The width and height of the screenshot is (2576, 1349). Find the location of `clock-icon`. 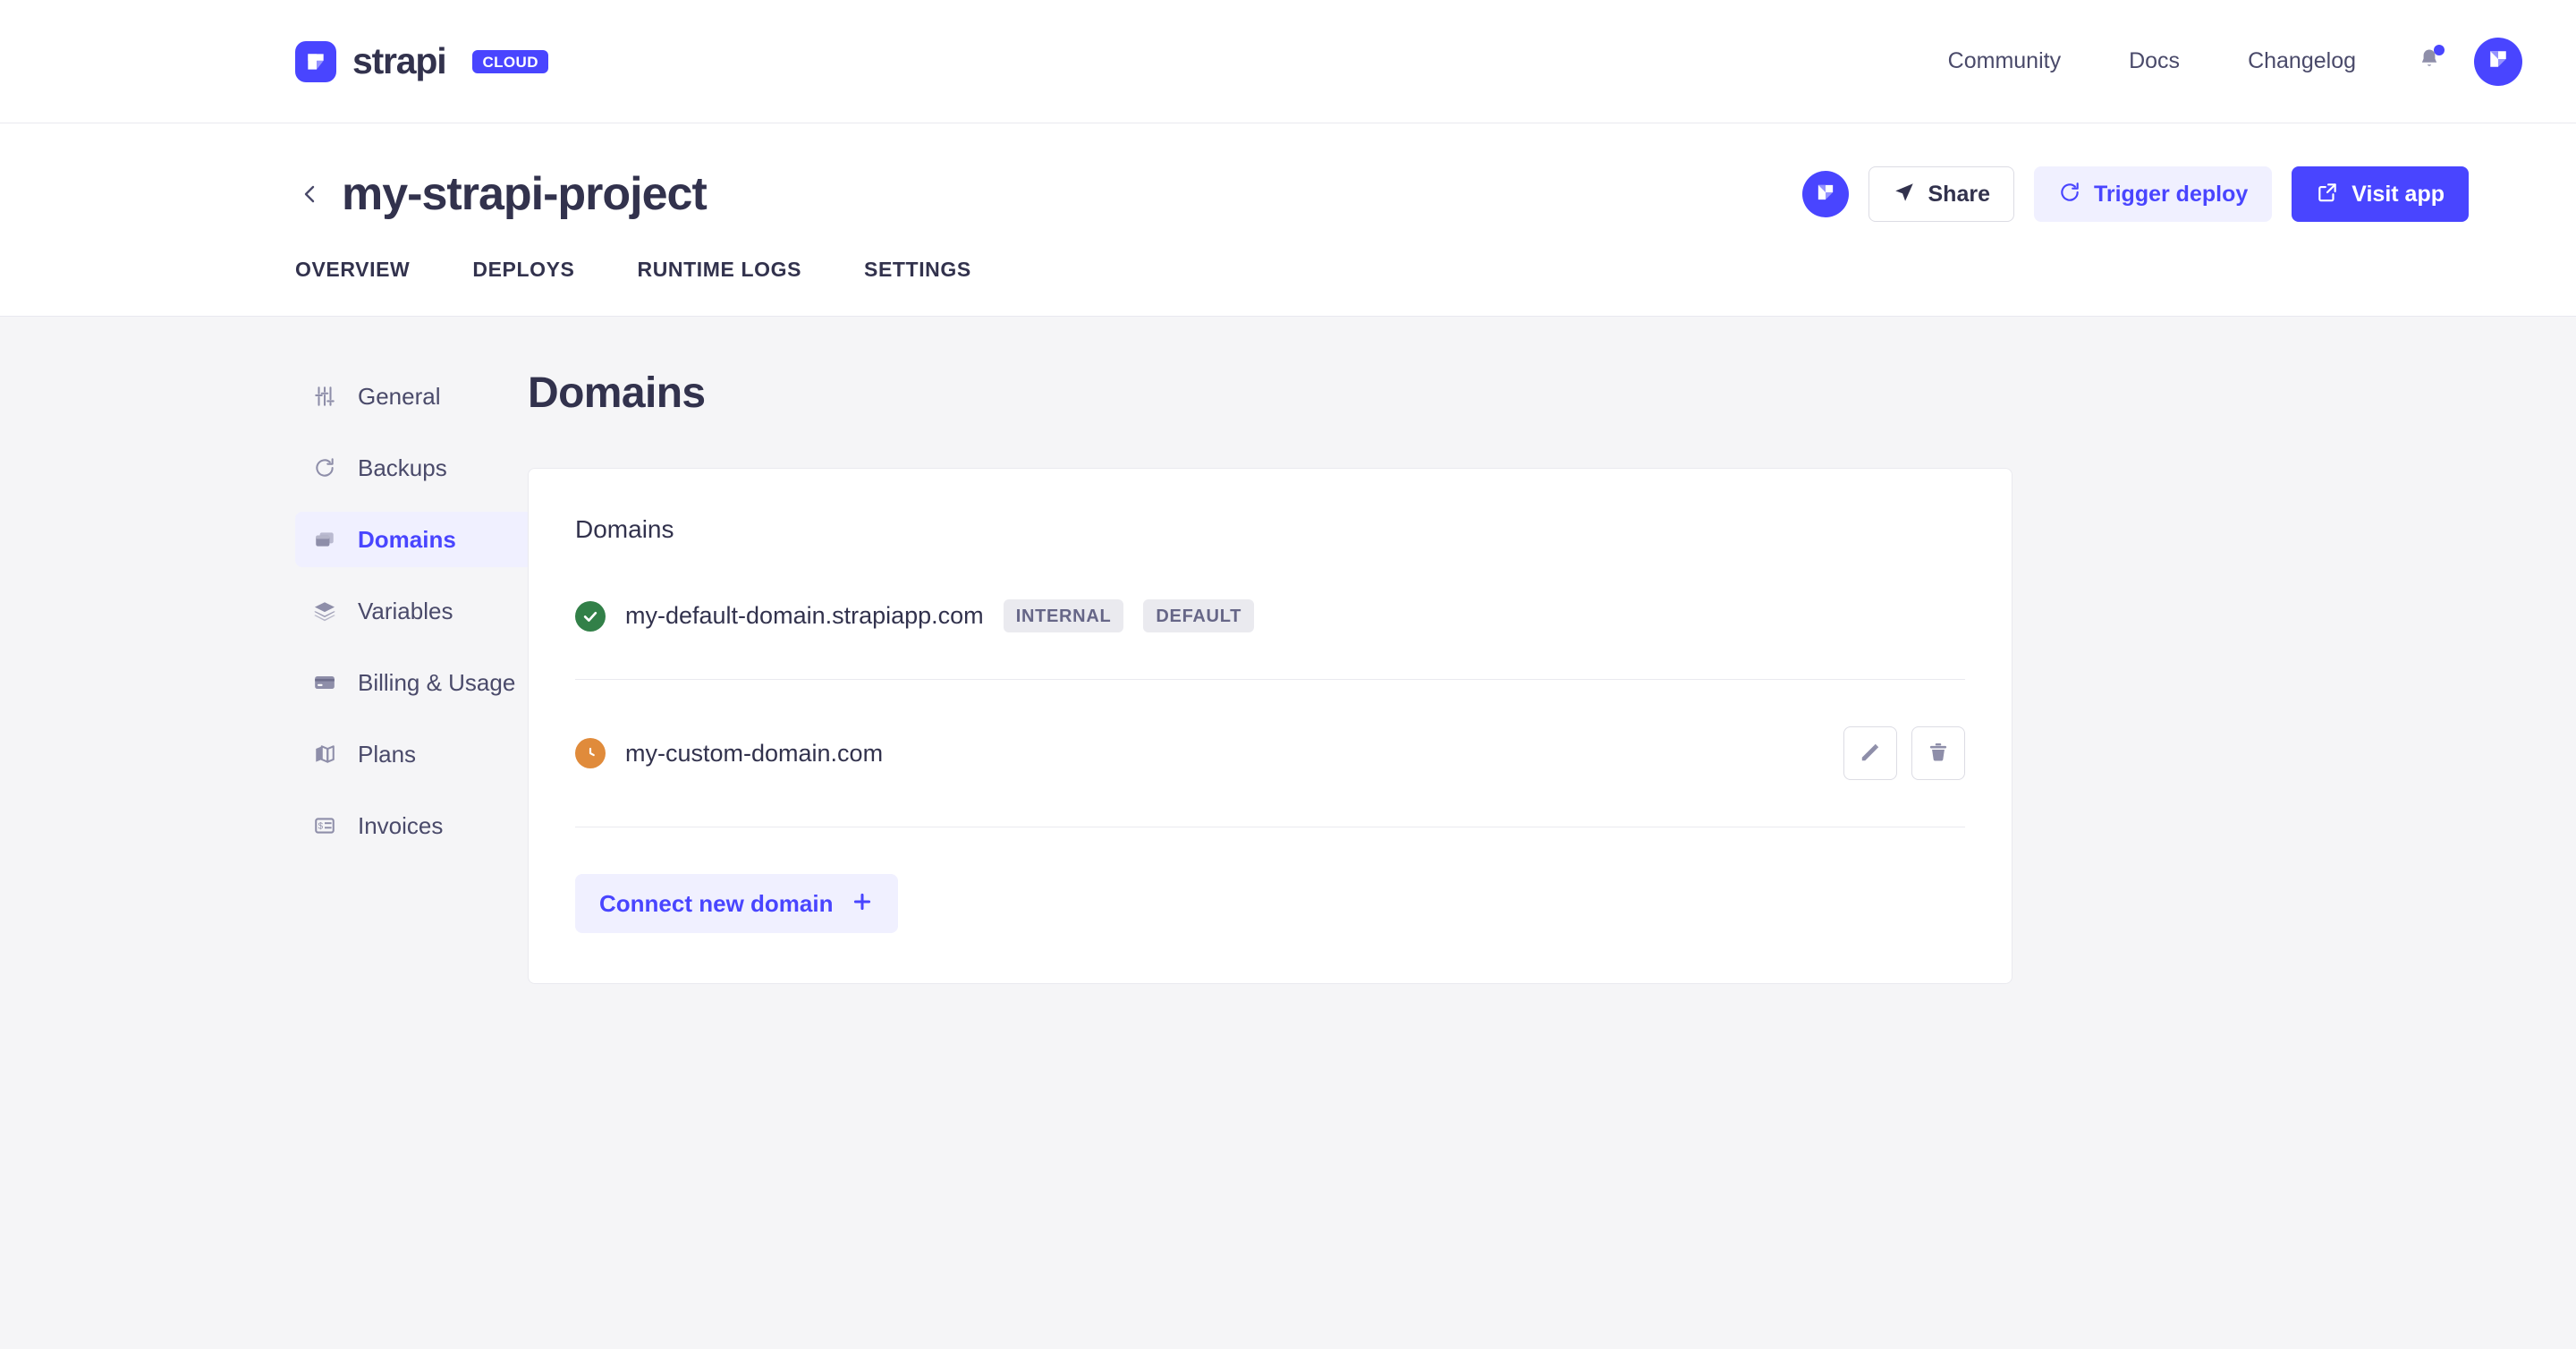

clock-icon is located at coordinates (590, 753).